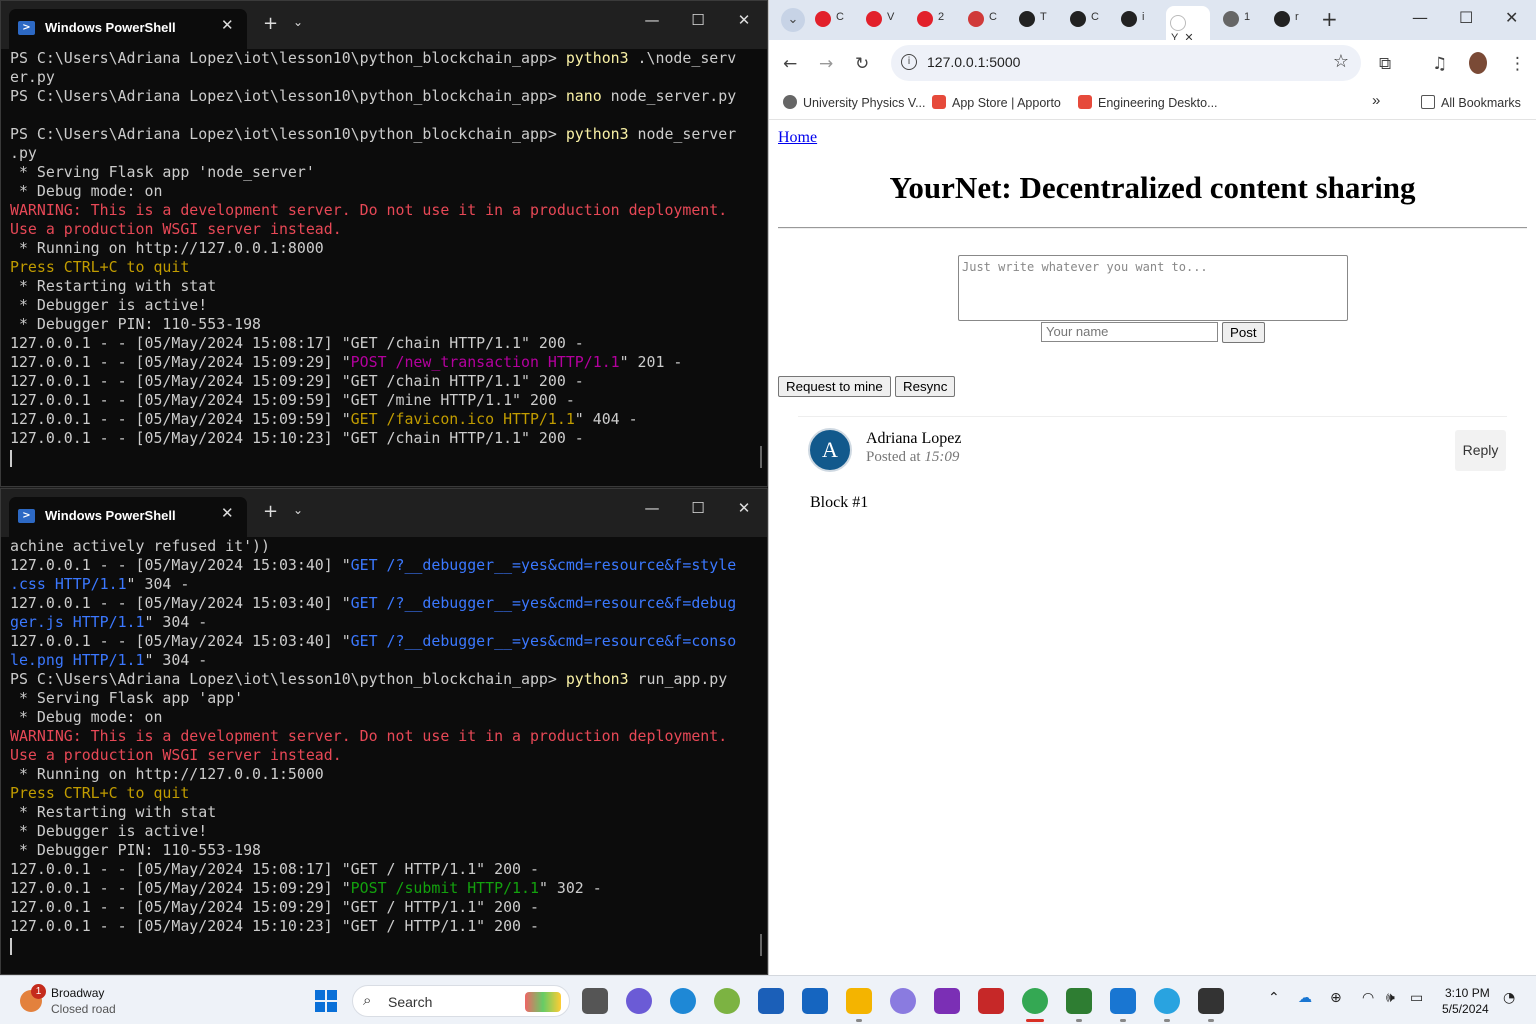 The width and height of the screenshot is (1536, 1024). I want to click on post-button: Post, so click(1243, 332).